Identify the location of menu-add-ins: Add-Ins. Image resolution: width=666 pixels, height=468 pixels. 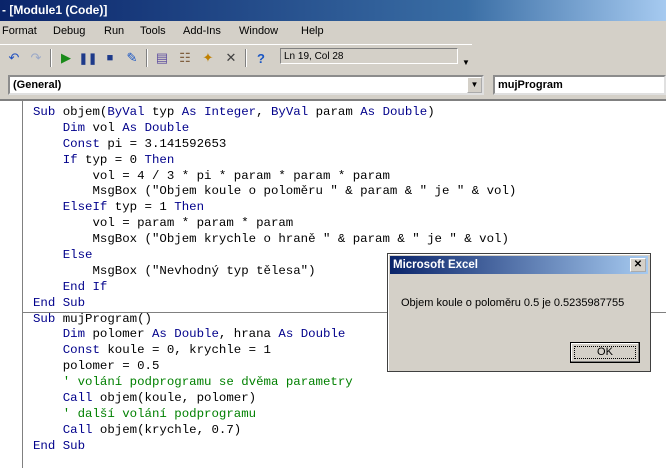
(202, 31).